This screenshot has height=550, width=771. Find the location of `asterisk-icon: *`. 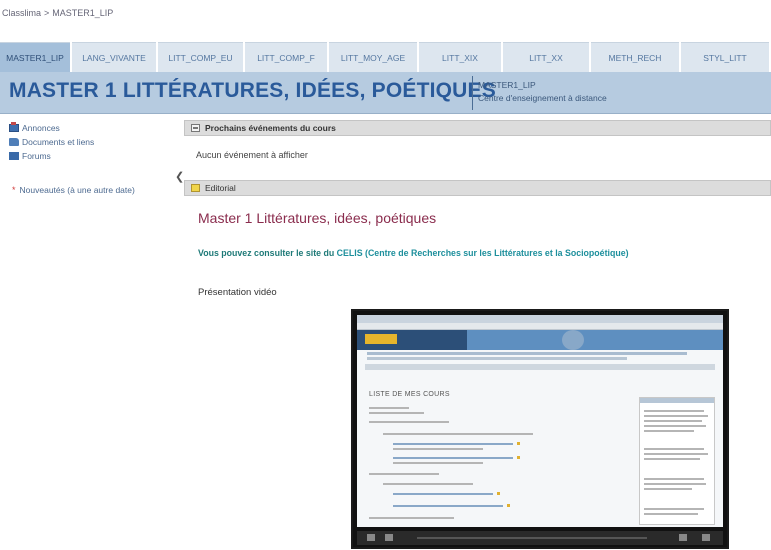

asterisk-icon: * is located at coordinates (14, 190).